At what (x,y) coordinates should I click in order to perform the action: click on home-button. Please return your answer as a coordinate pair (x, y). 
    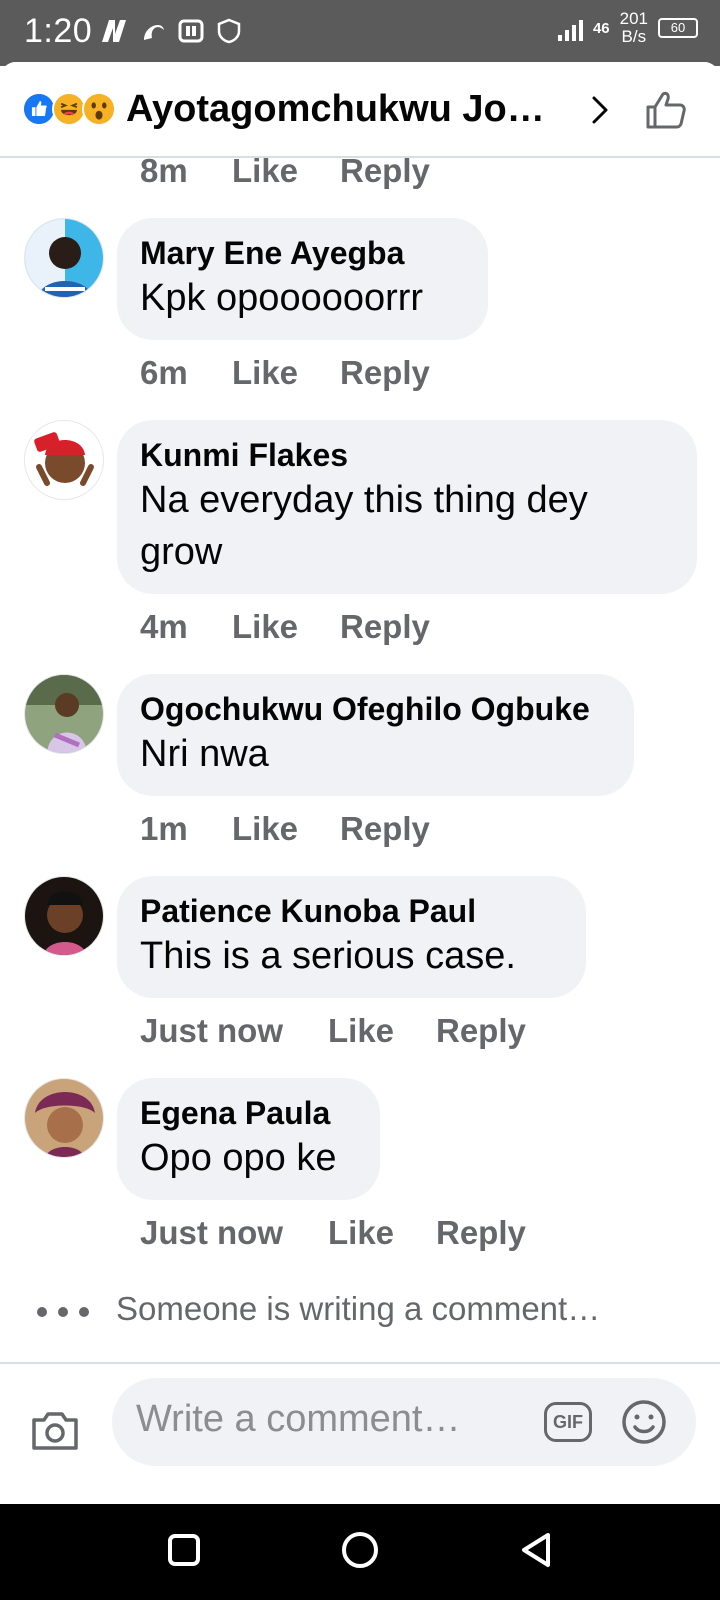
    Looking at the image, I should click on (360, 1550).